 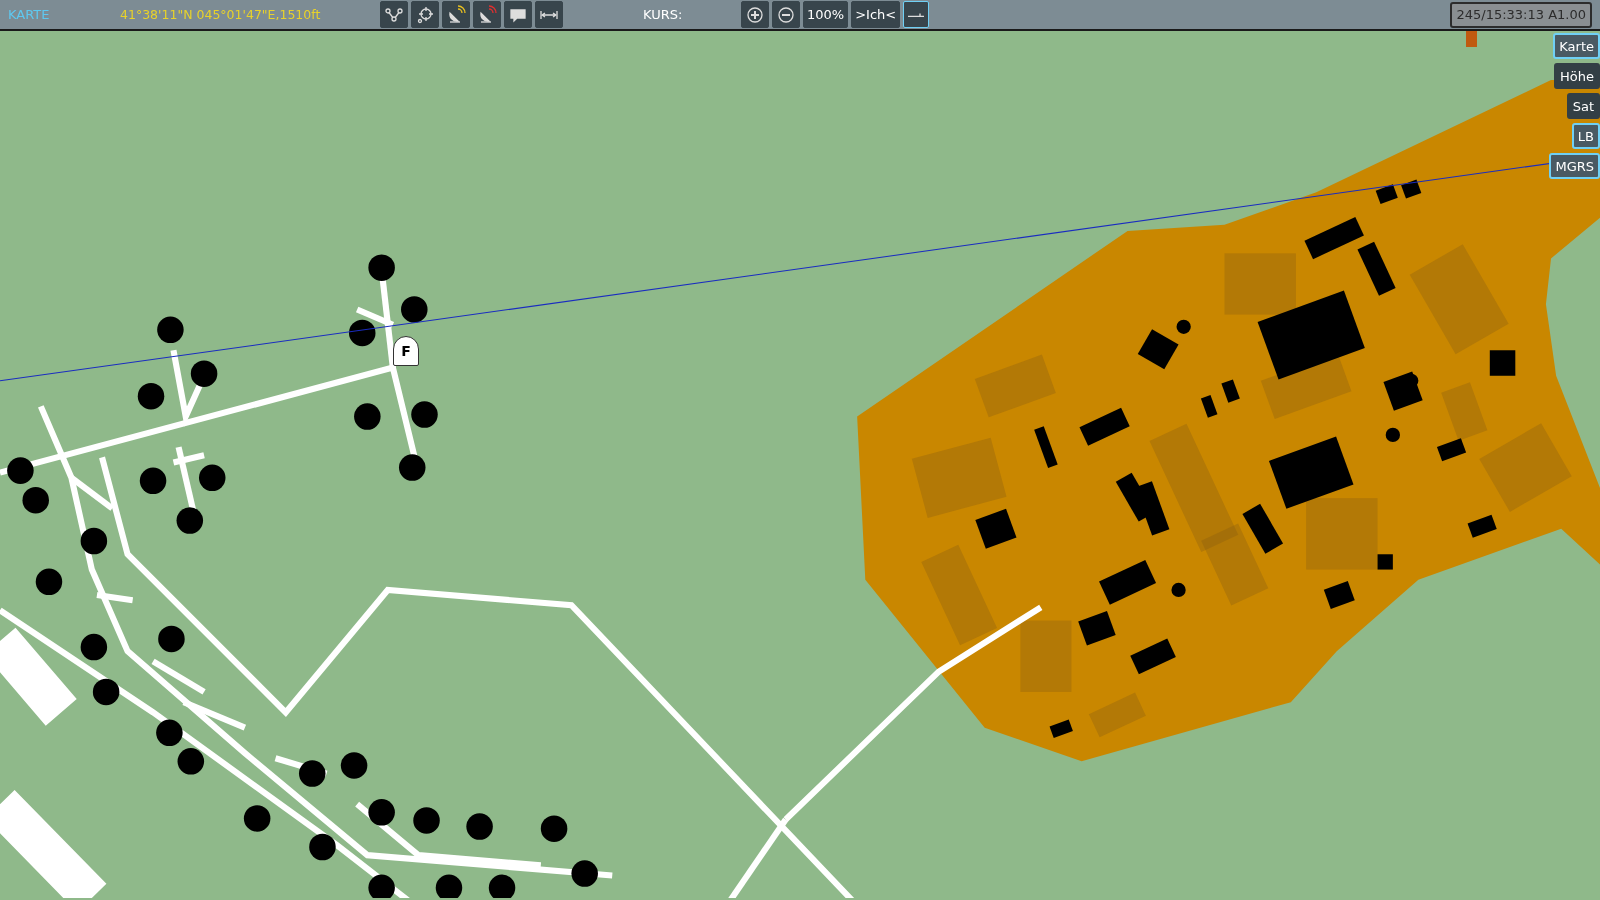 What do you see at coordinates (406, 351) in the screenshot?
I see `map-marker: F` at bounding box center [406, 351].